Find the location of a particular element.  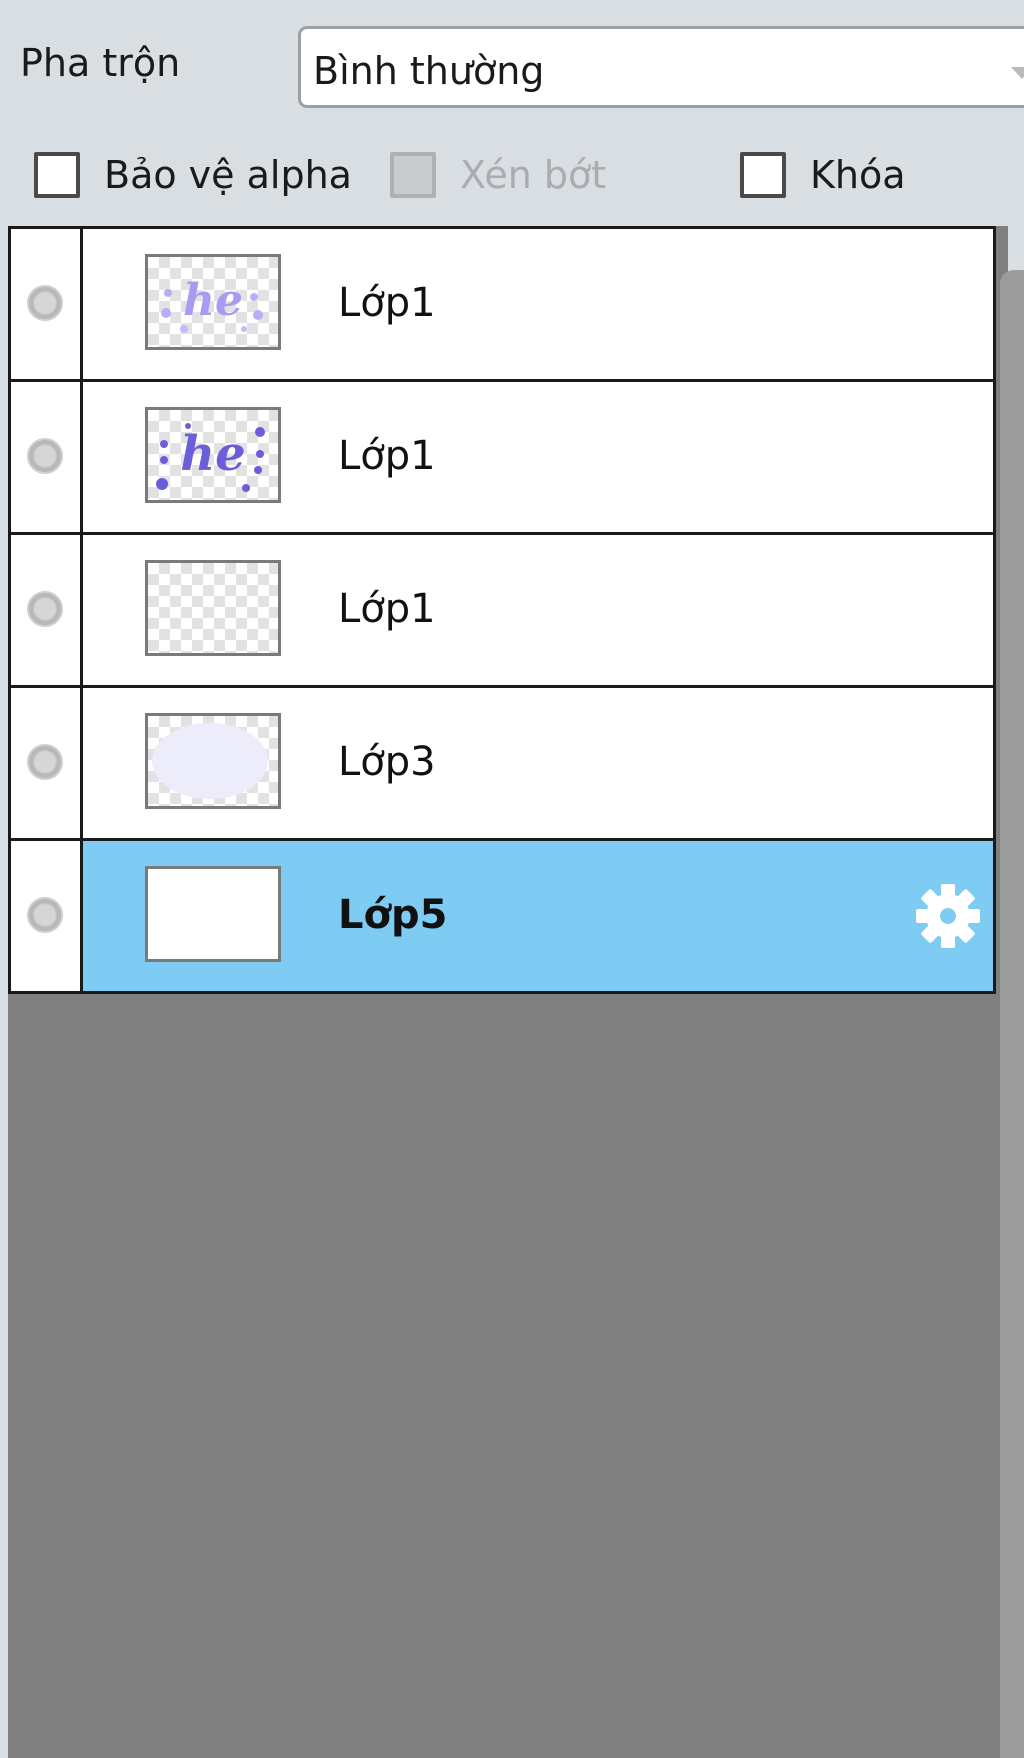

dropdown-arrow-icon is located at coordinates (1017, 73).